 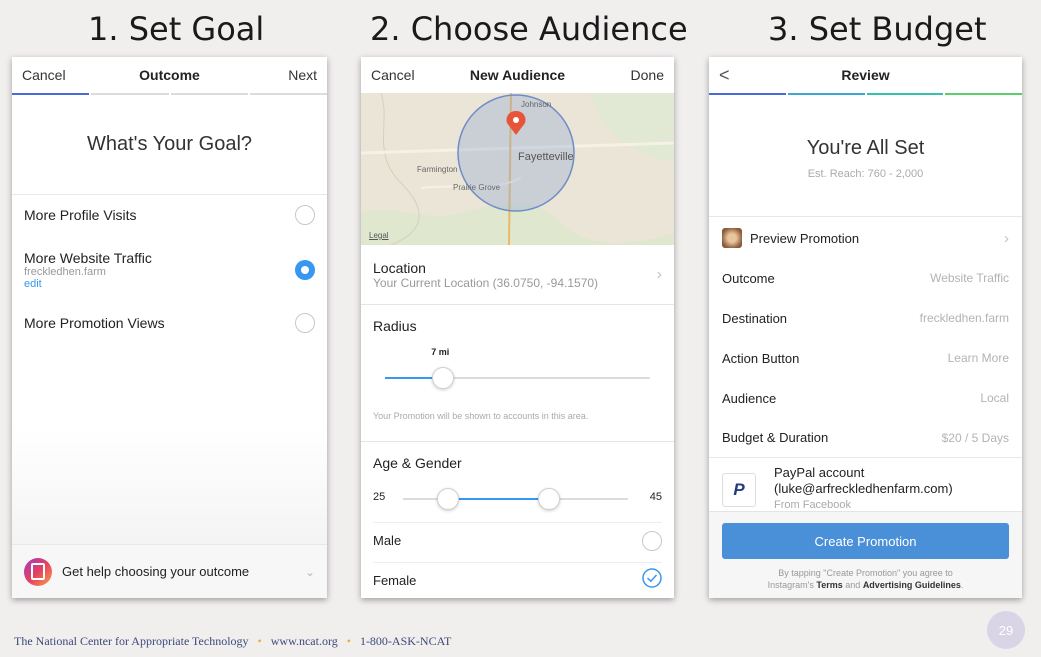 What do you see at coordinates (169, 215) in the screenshot?
I see `option-profile-visits: More Profile Visits` at bounding box center [169, 215].